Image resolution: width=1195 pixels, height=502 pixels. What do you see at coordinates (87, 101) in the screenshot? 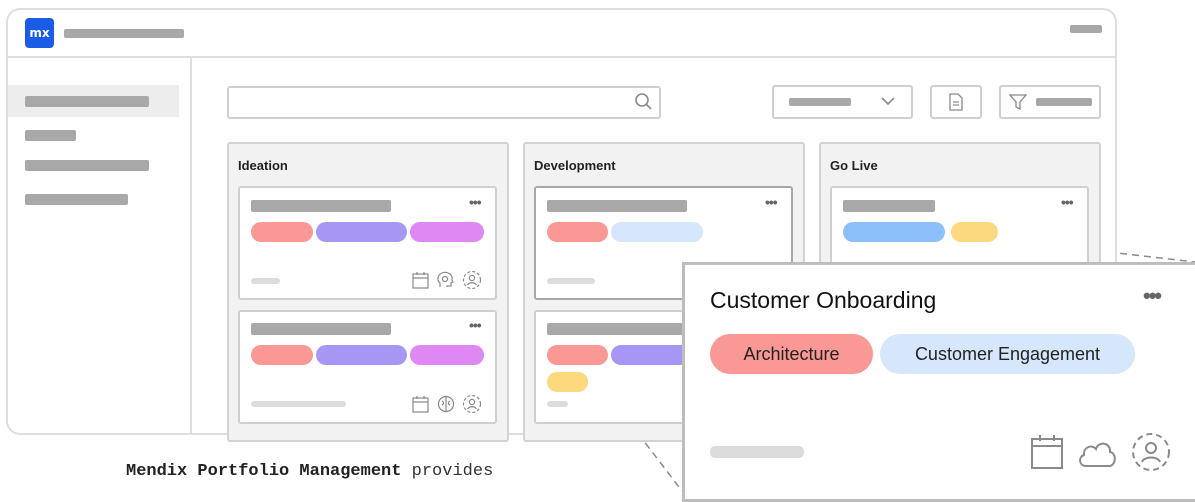
I see `sidebar-item-1-label` at bounding box center [87, 101].